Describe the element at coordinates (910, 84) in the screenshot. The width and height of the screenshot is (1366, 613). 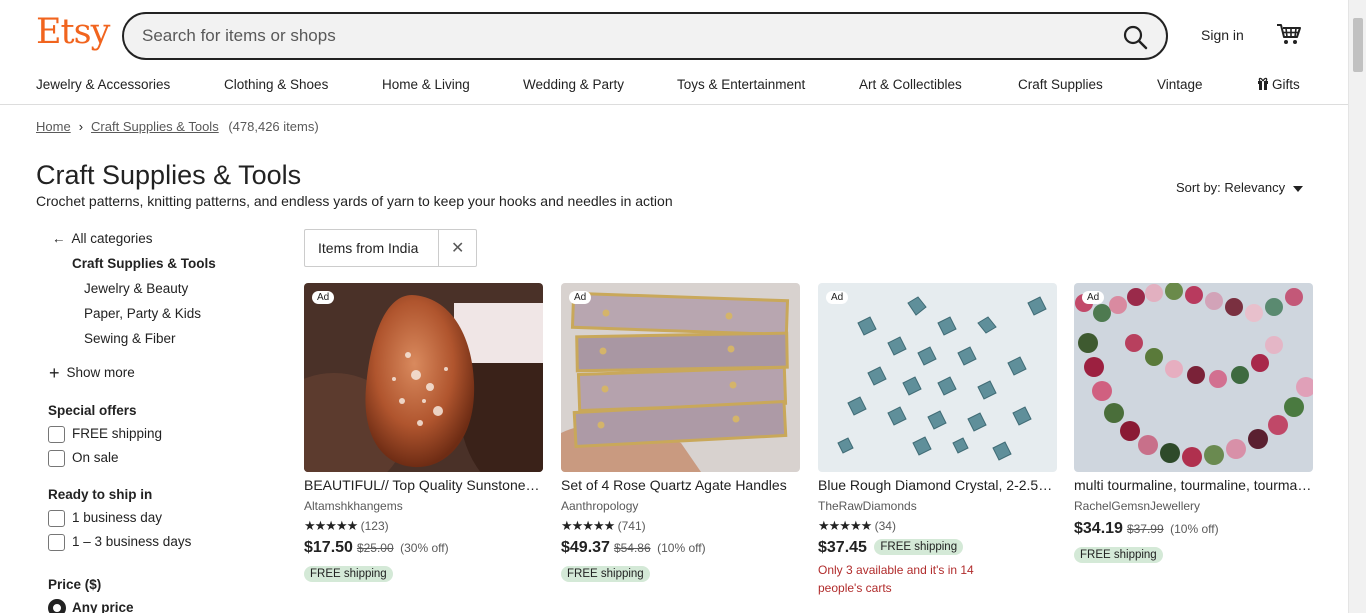
I see `nav-art-collectibles: Art & Collectibles` at that location.